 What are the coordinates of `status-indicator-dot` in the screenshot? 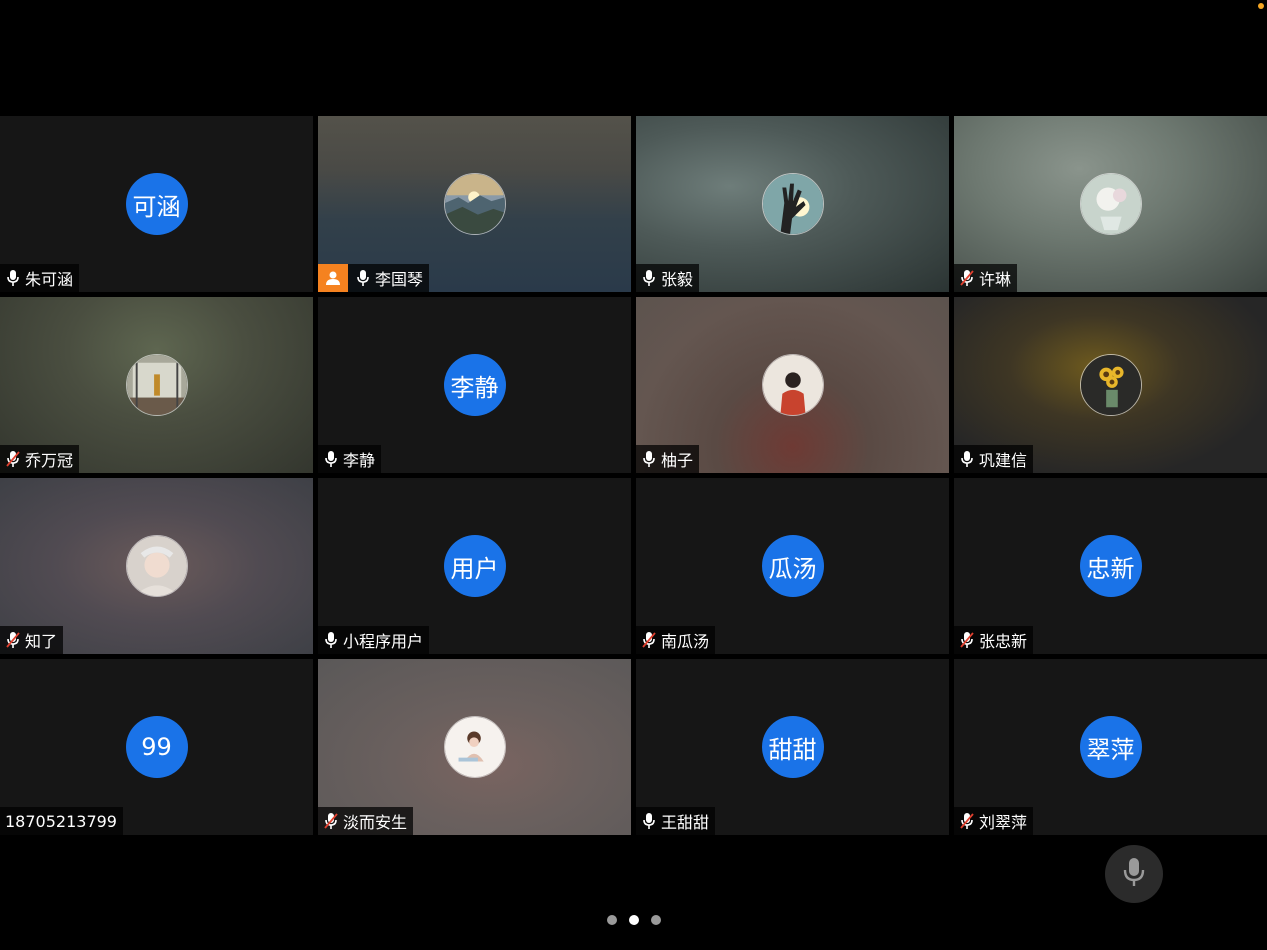 It's located at (1261, 6).